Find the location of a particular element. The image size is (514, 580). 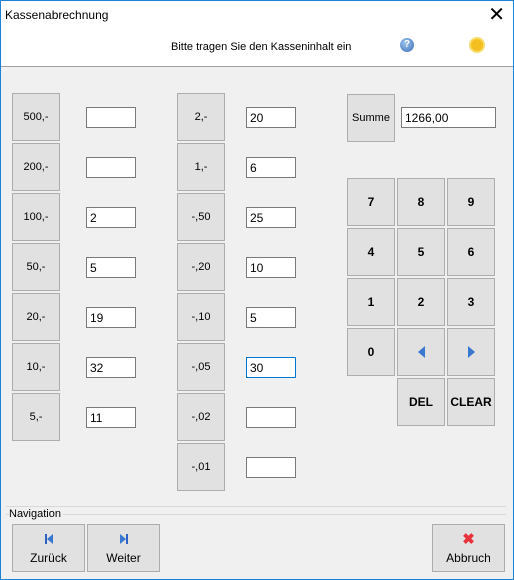

keypad-key-8: 8 is located at coordinates (421, 202).